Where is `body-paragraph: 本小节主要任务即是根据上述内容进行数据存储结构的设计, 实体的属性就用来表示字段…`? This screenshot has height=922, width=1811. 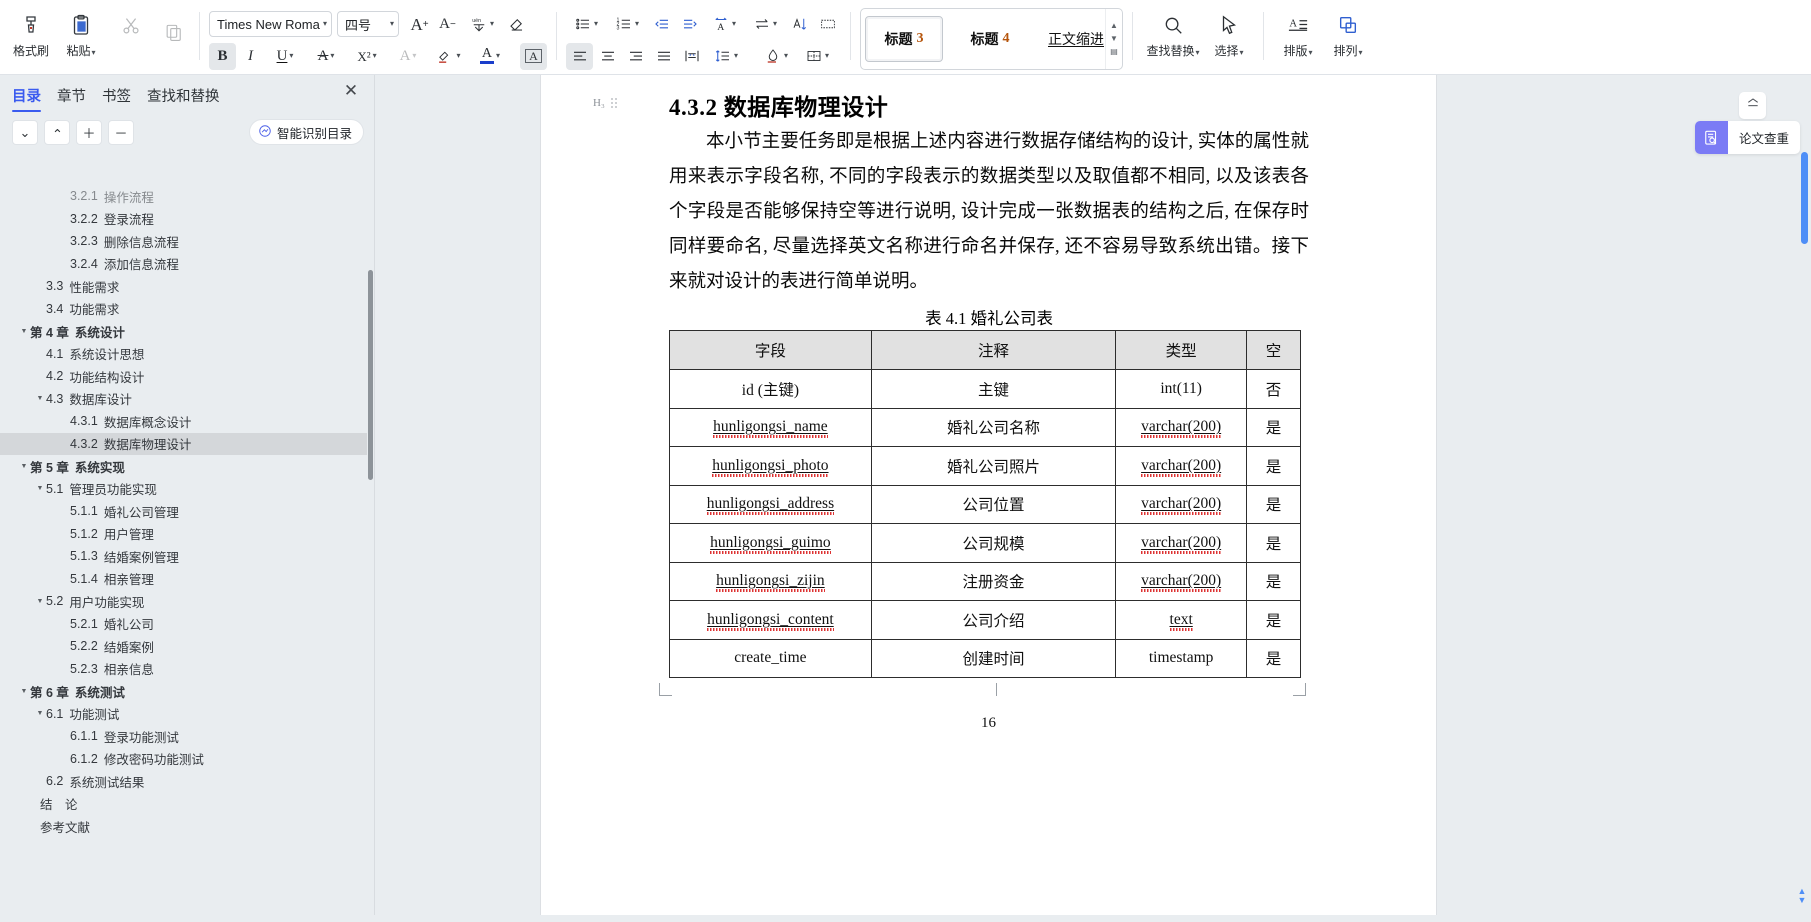 body-paragraph: 本小节主要任务即是根据上述内容进行数据存储结构的设计, 实体的属性就用来表示字段… is located at coordinates (989, 212).